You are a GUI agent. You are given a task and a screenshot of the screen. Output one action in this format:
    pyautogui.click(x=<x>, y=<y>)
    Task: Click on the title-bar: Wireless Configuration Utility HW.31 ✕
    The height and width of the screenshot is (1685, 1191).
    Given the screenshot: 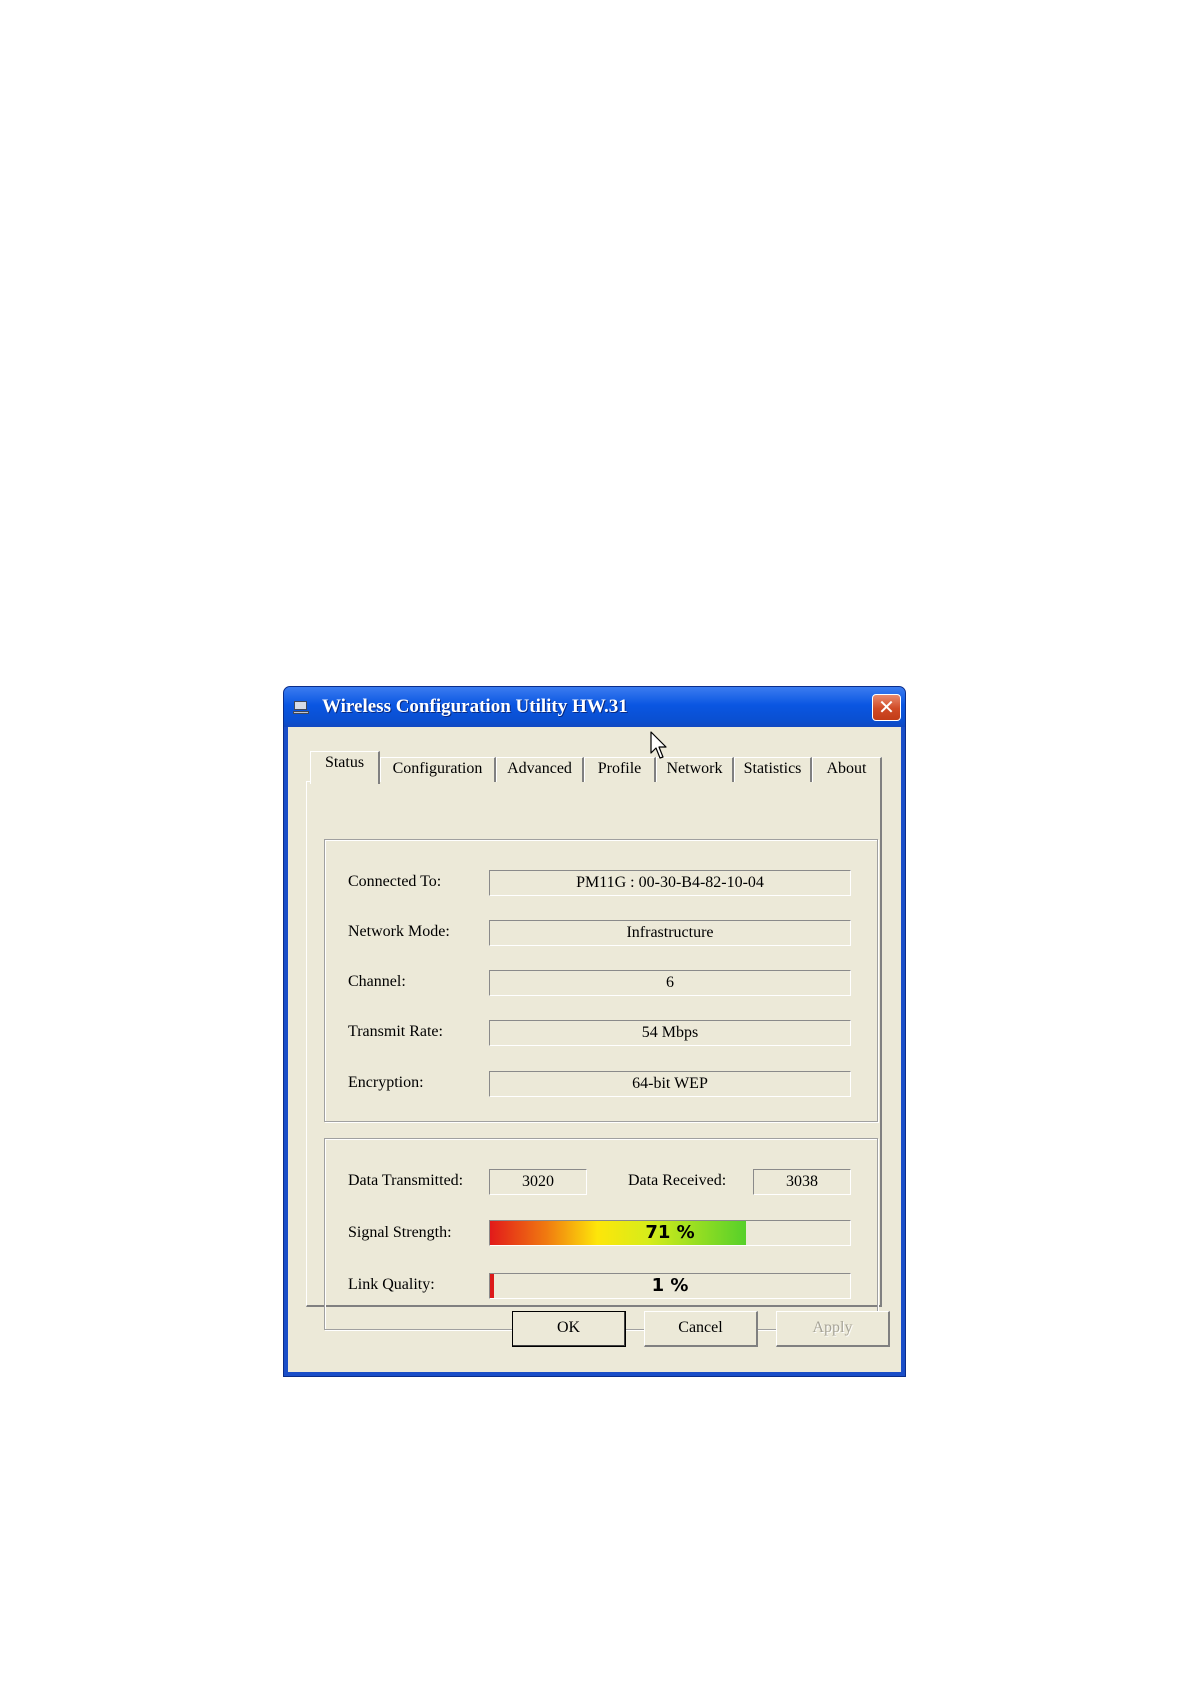 What is the action you would take?
    pyautogui.click(x=594, y=707)
    